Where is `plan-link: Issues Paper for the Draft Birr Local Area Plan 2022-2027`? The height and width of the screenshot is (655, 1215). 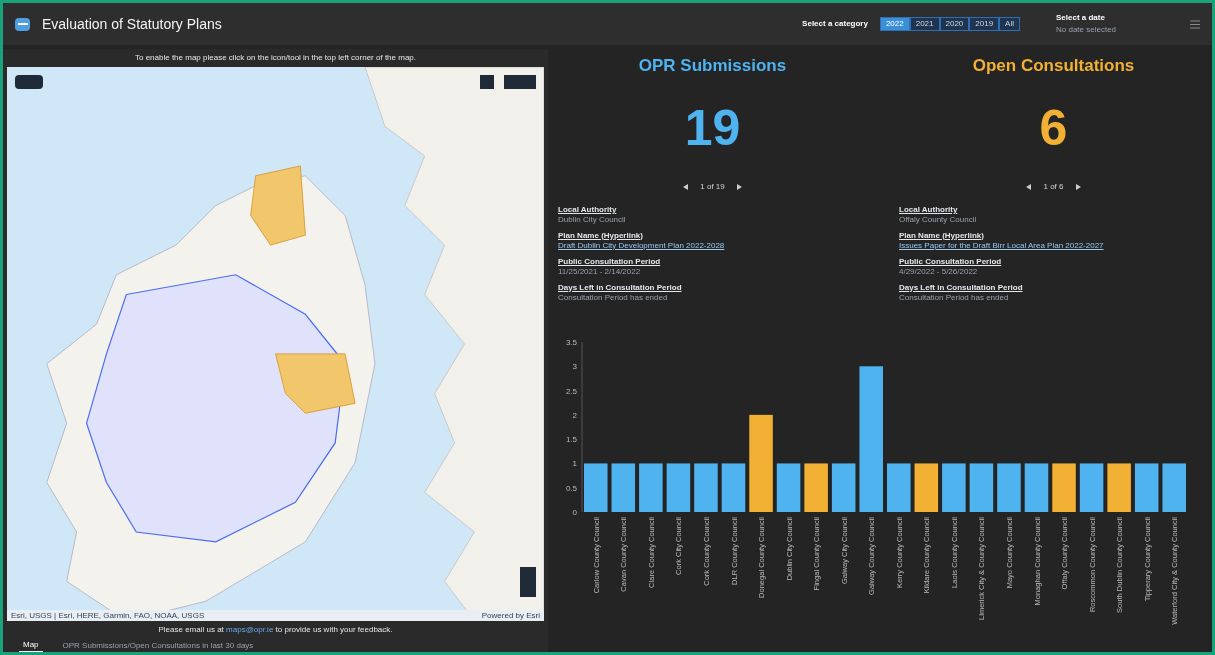
plan-link: Issues Paper for the Draft Birr Local Area Plan 2022-2027 is located at coordinates (1001, 245).